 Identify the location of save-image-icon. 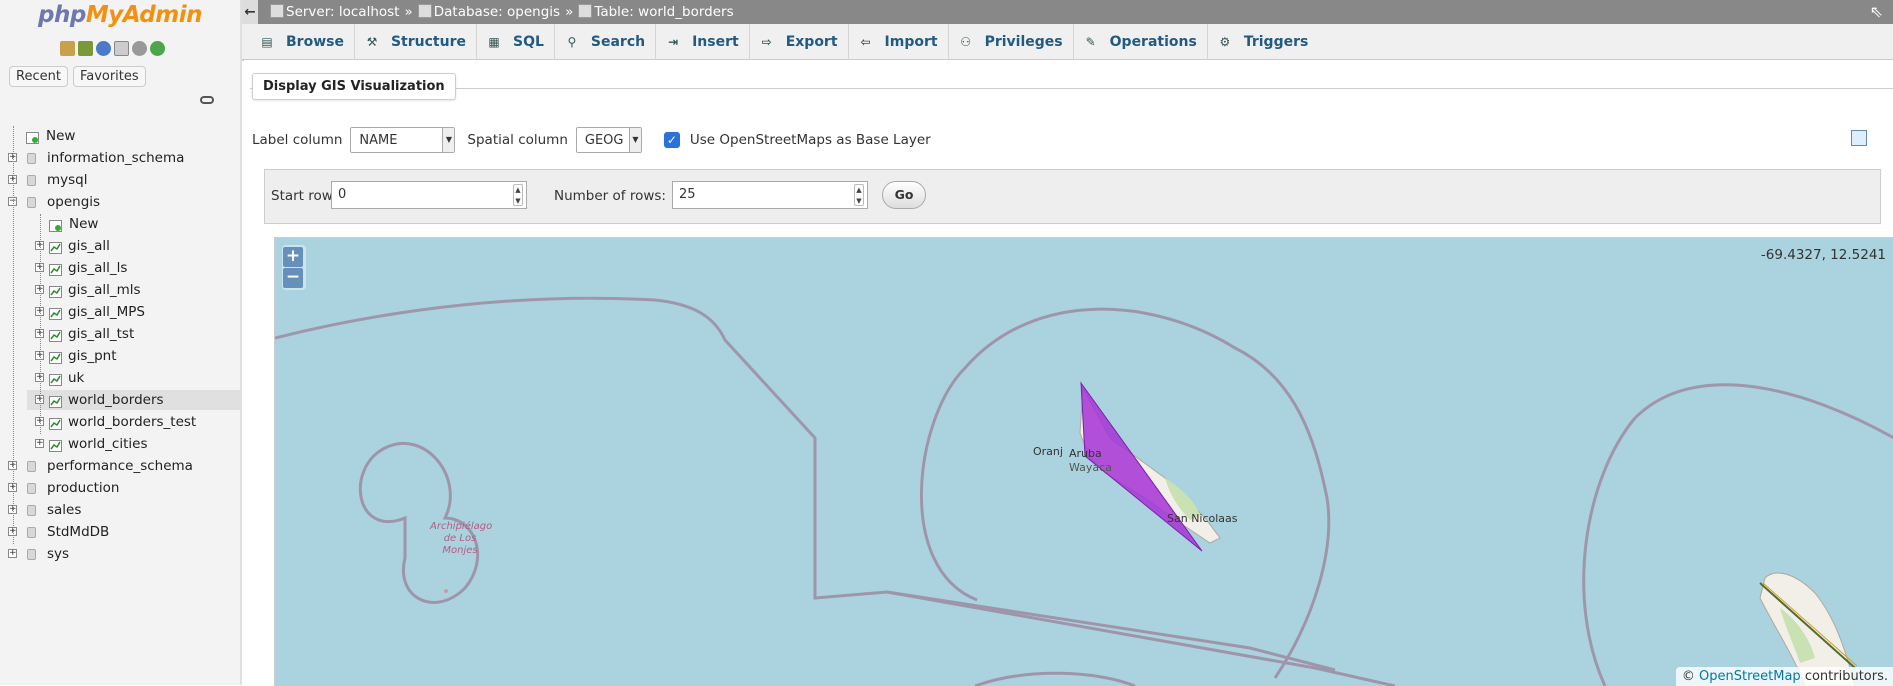
(1859, 138).